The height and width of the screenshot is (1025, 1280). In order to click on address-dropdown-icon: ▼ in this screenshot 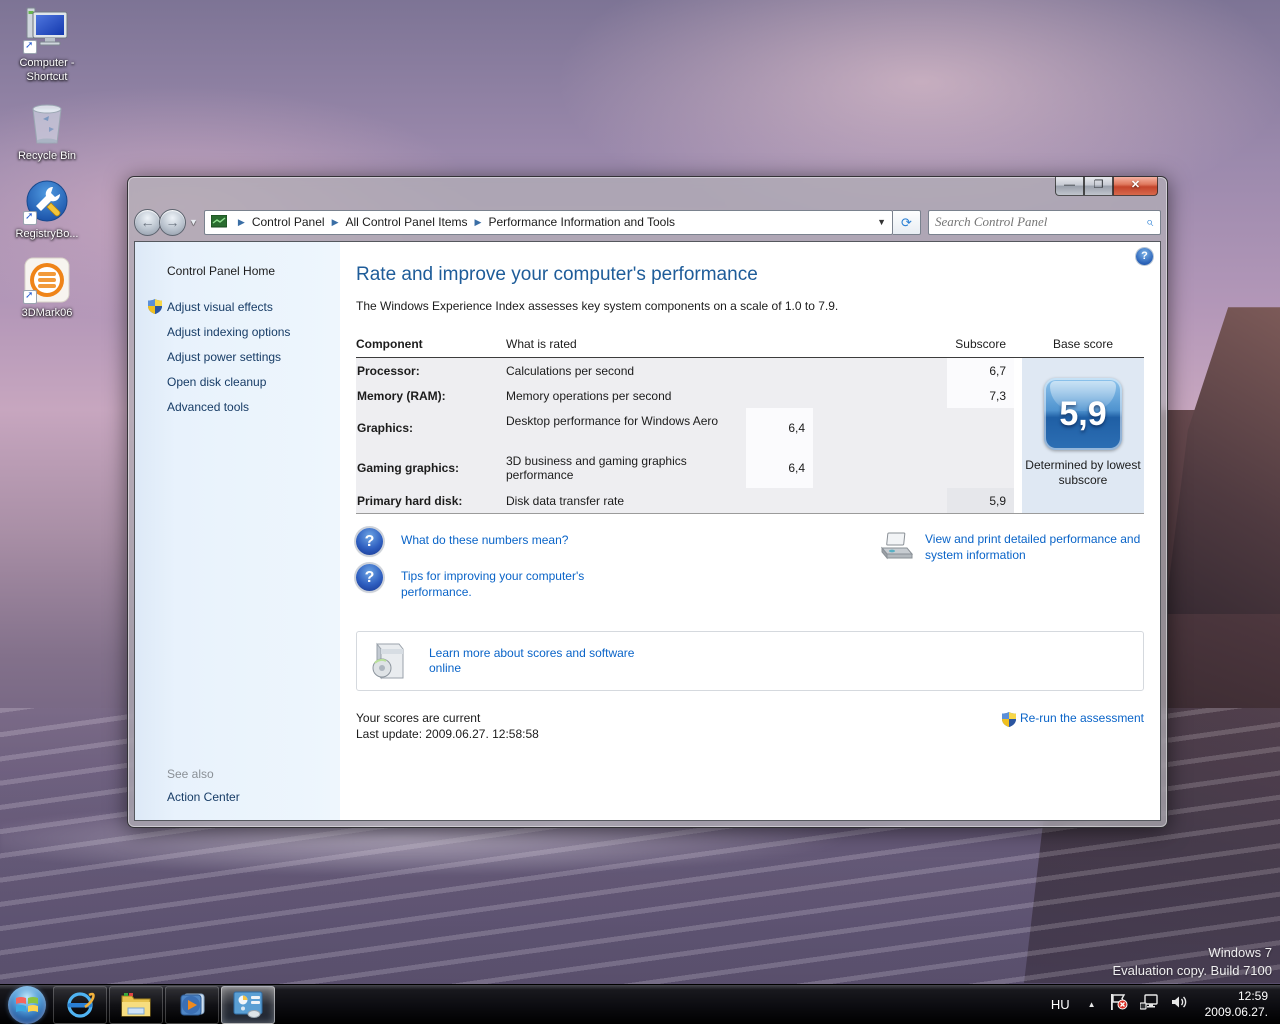, I will do `click(881, 222)`.